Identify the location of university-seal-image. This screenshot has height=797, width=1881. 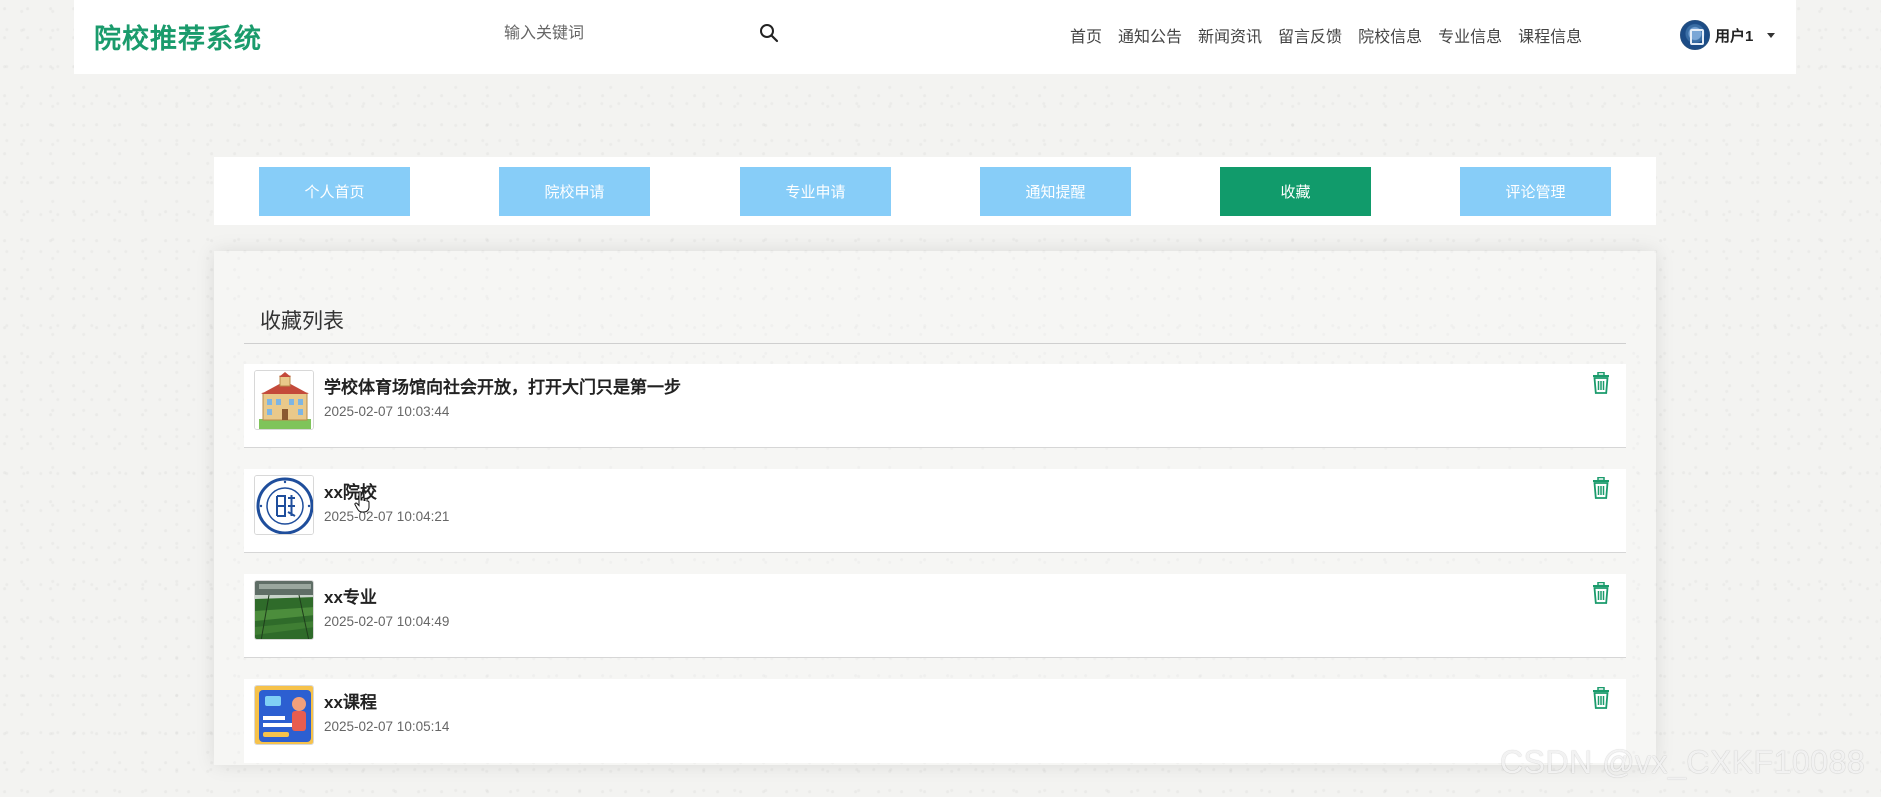
(284, 505).